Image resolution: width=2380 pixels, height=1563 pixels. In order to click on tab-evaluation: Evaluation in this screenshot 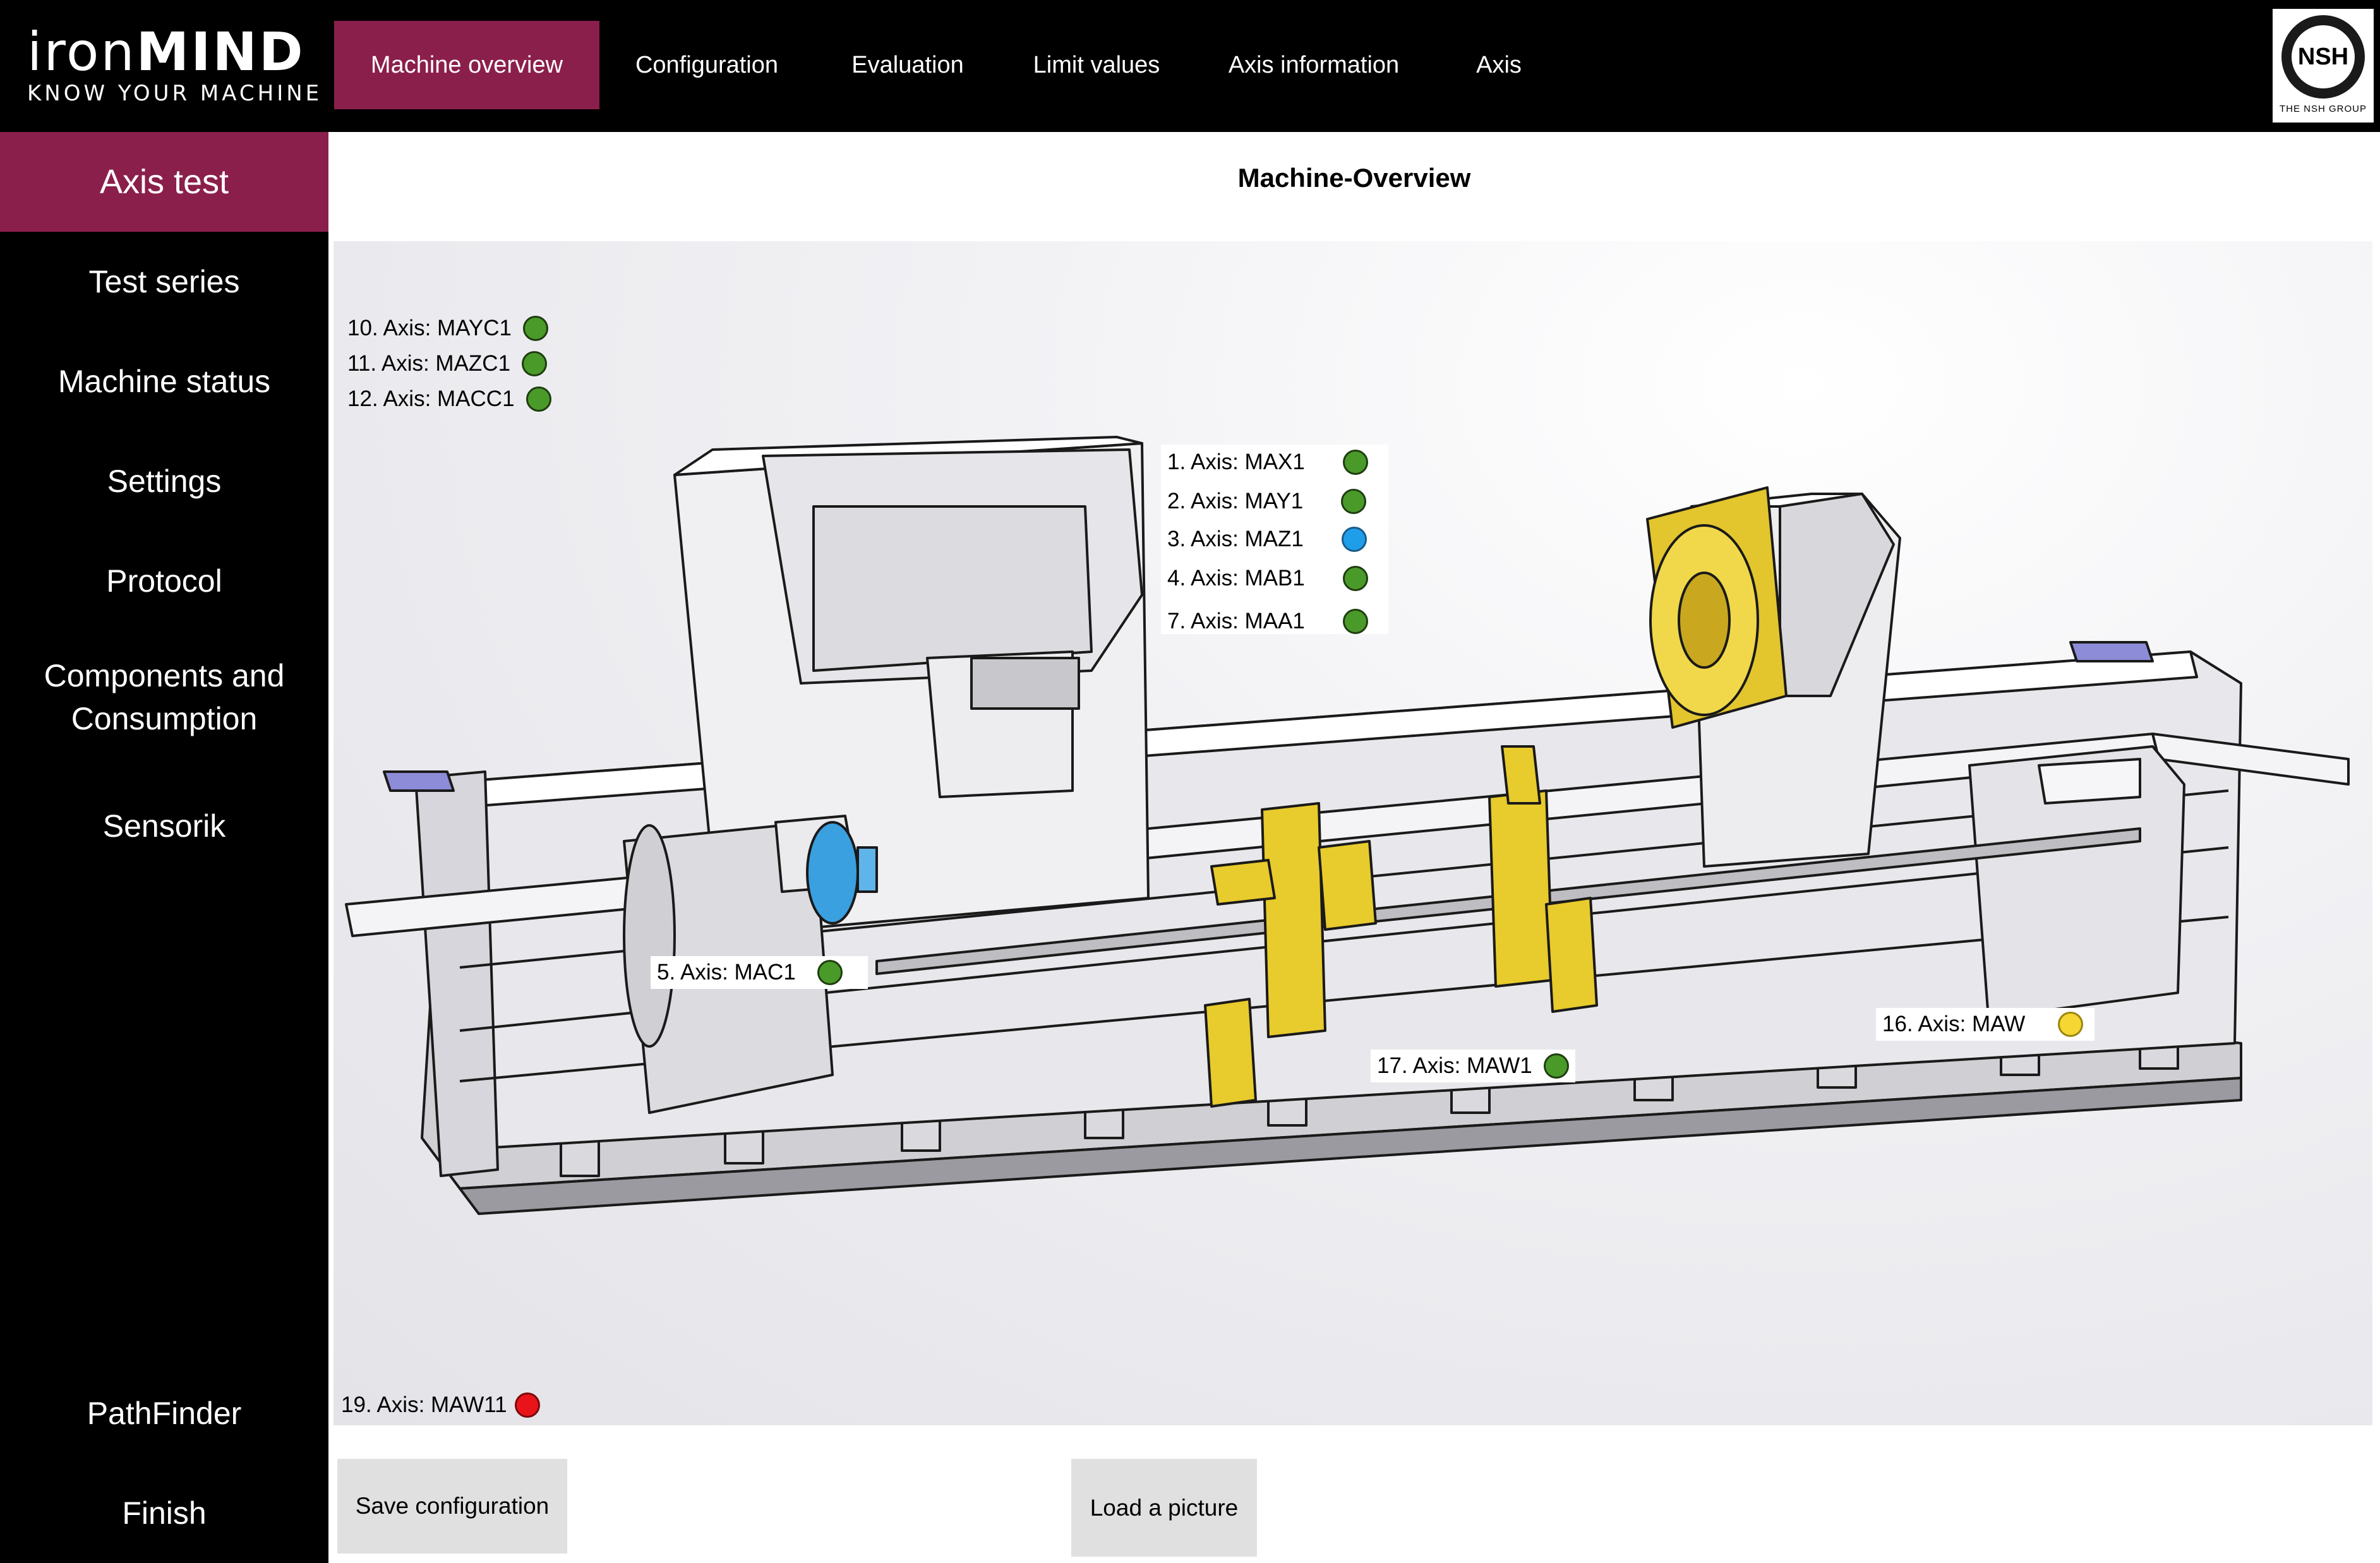, I will do `click(907, 65)`.